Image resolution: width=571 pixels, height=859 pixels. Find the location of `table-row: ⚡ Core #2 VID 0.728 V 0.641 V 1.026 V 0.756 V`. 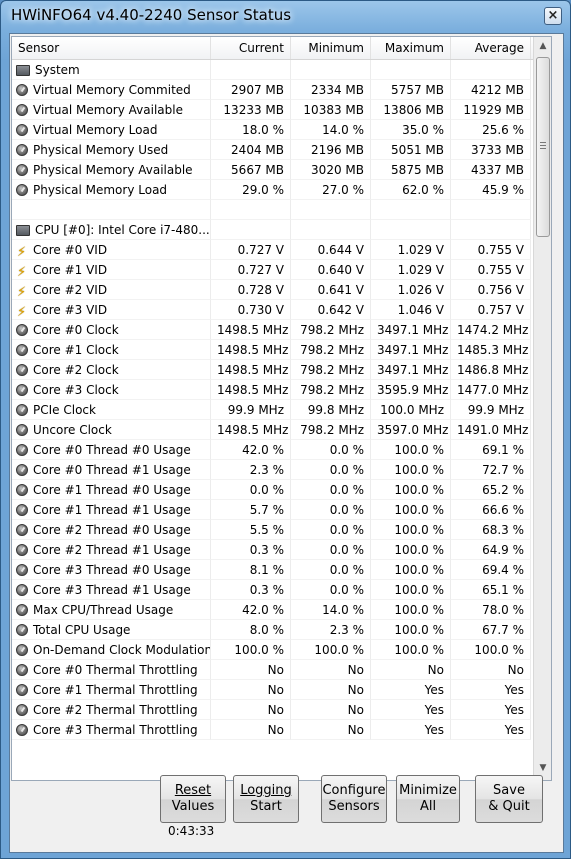

table-row: ⚡ Core #2 VID 0.728 V 0.641 V 1.026 V 0.756 V is located at coordinates (273, 290).